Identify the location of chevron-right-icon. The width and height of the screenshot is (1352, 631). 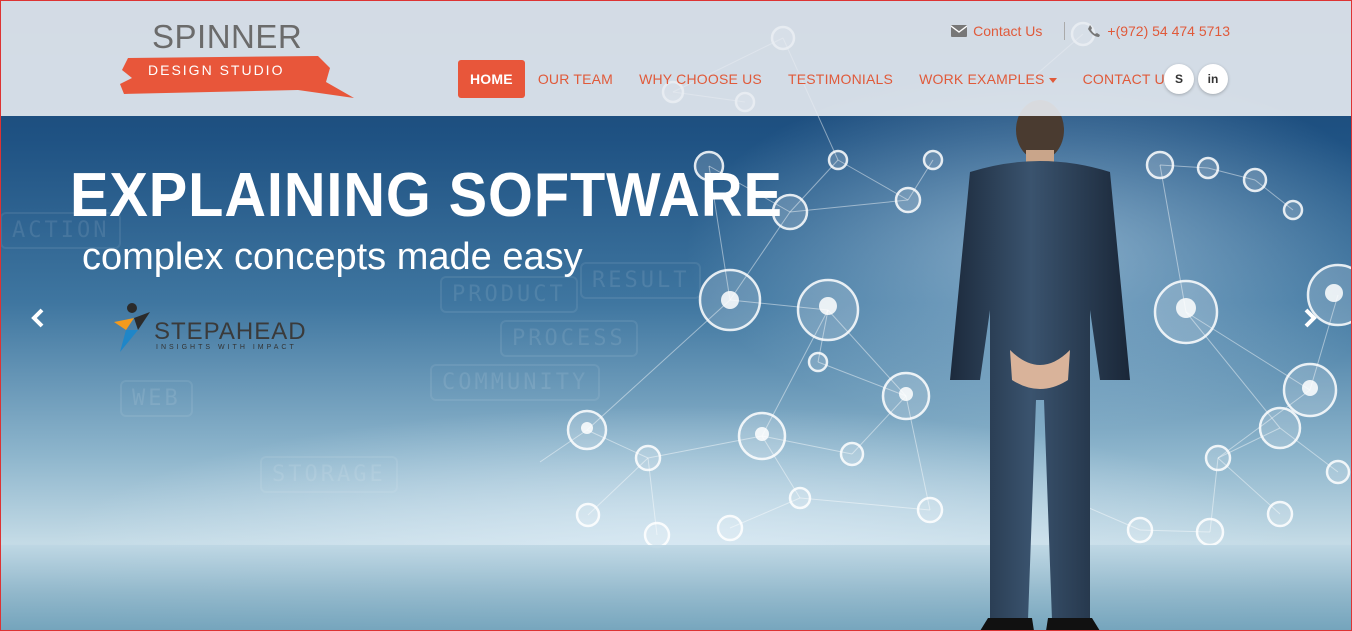
(1310, 318).